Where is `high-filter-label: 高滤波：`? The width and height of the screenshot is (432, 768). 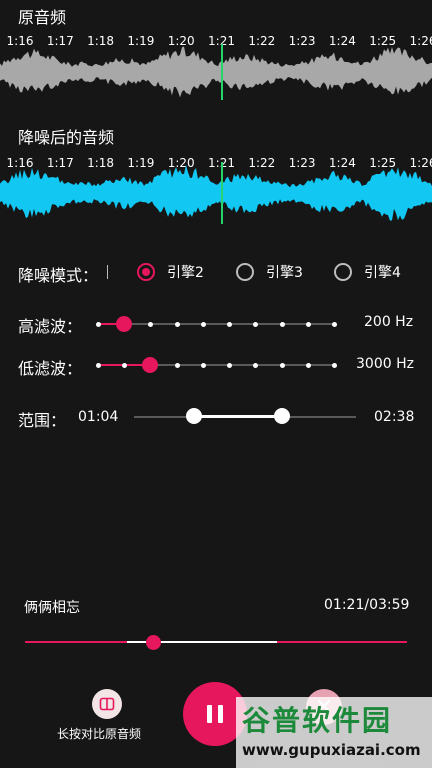 high-filter-label: 高滤波： is located at coordinates (50, 326).